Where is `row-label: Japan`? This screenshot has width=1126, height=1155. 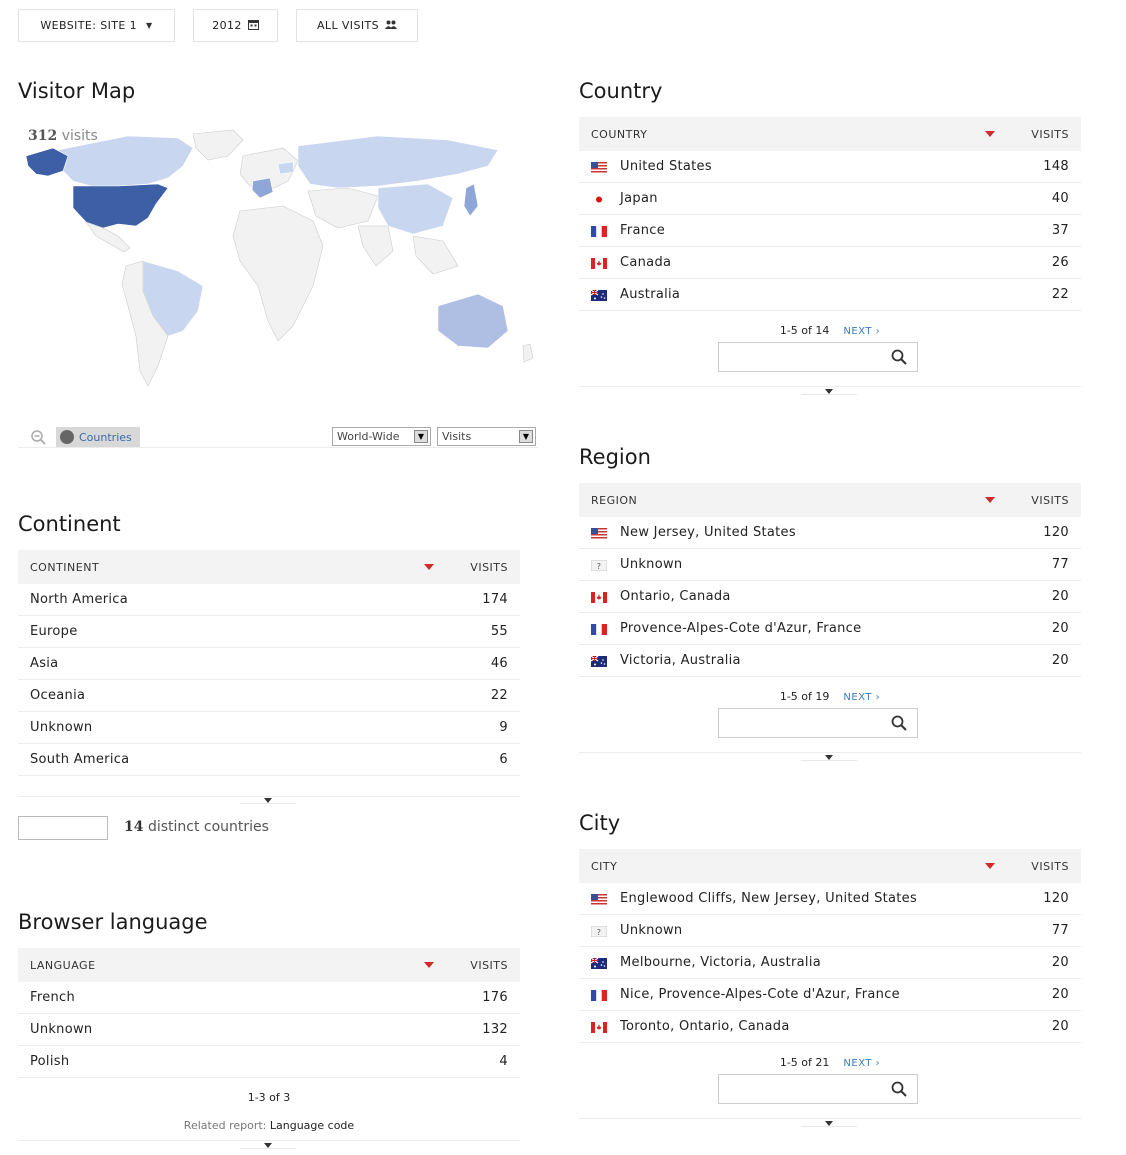
row-label: Japan is located at coordinates (639, 198).